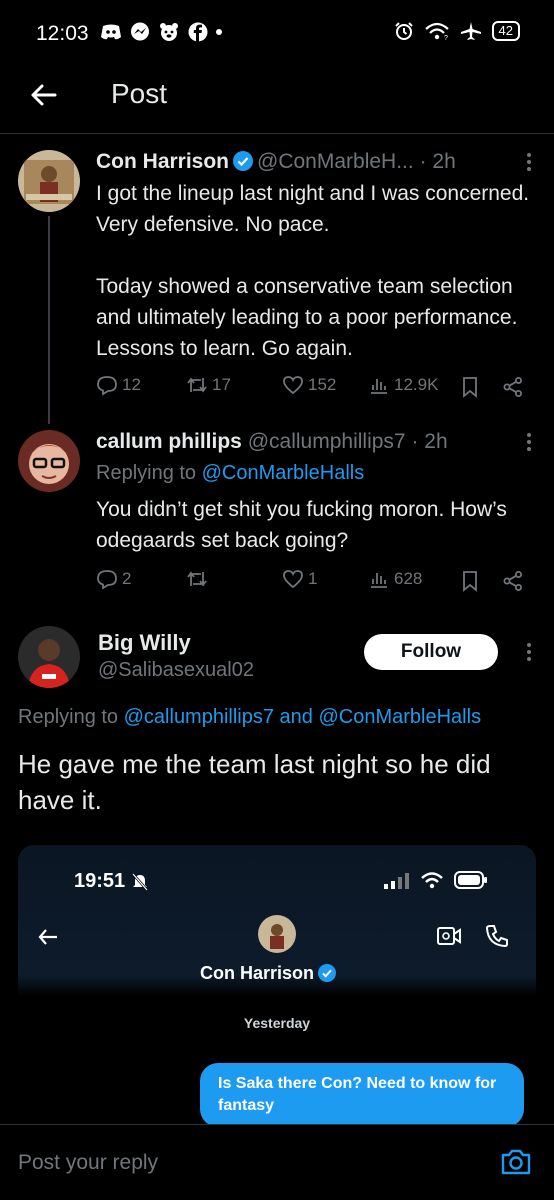 This screenshot has height=1200, width=554. Describe the element at coordinates (219, 32) in the screenshot. I see `more-notifications-dot` at that location.